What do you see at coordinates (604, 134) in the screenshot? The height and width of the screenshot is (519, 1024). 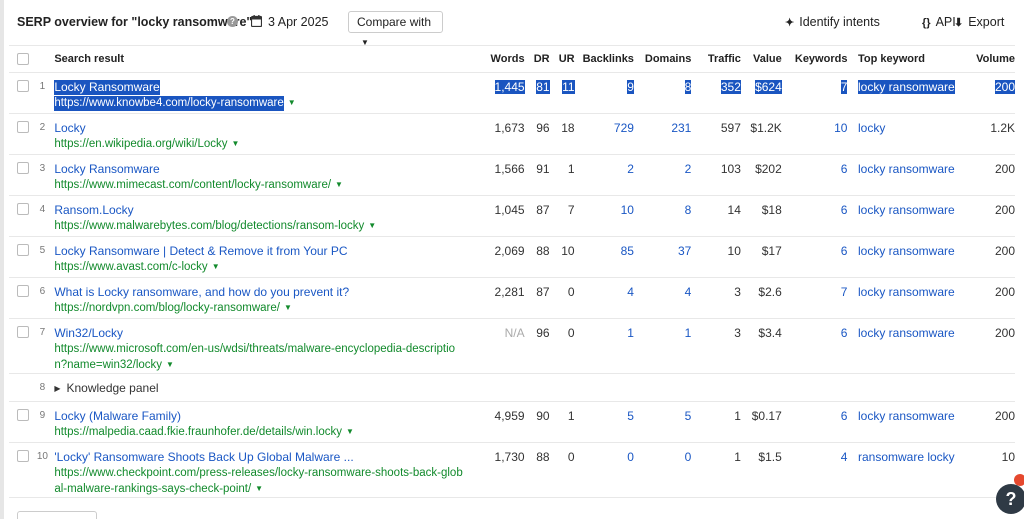 I see `backlinks-link: 729` at bounding box center [604, 134].